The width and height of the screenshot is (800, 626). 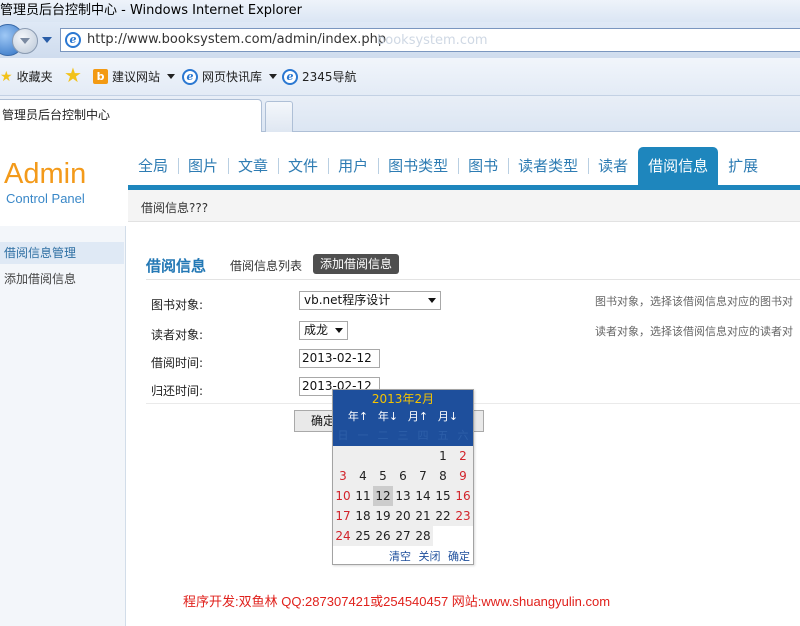 I want to click on reader-select: 成龙, so click(x=323, y=330).